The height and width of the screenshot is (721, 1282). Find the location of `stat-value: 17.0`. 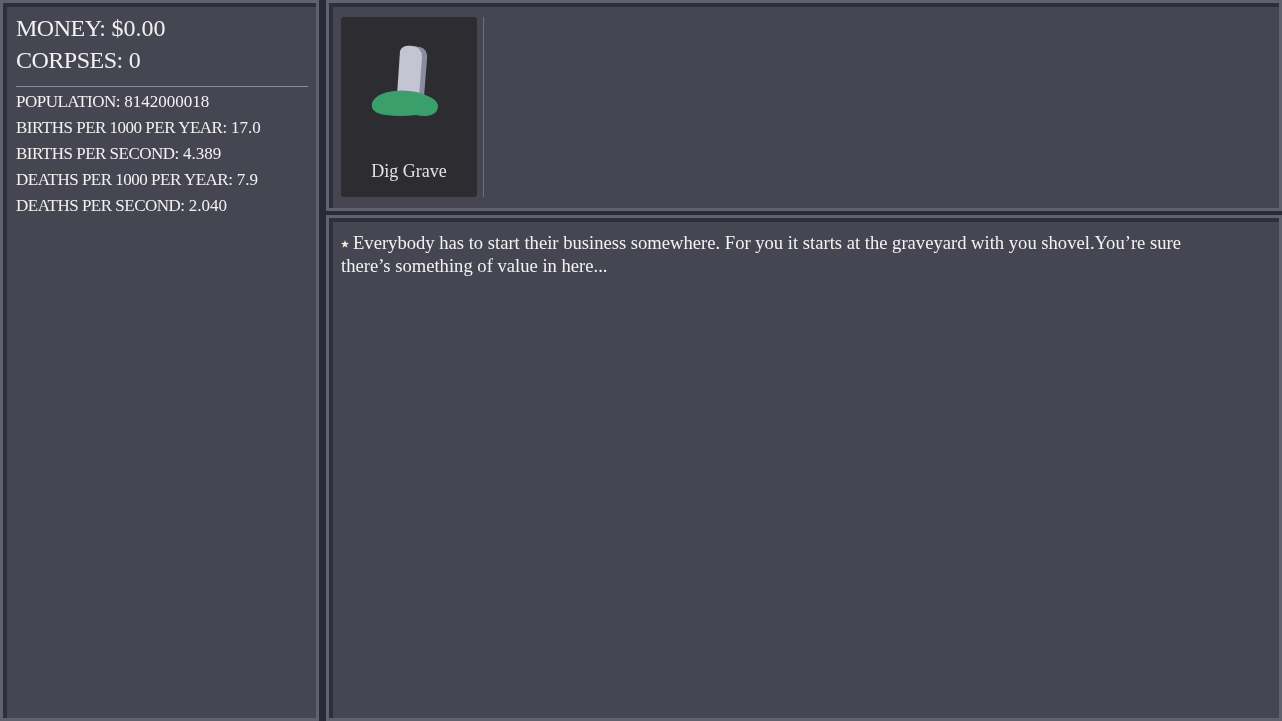

stat-value: 17.0 is located at coordinates (245, 127).